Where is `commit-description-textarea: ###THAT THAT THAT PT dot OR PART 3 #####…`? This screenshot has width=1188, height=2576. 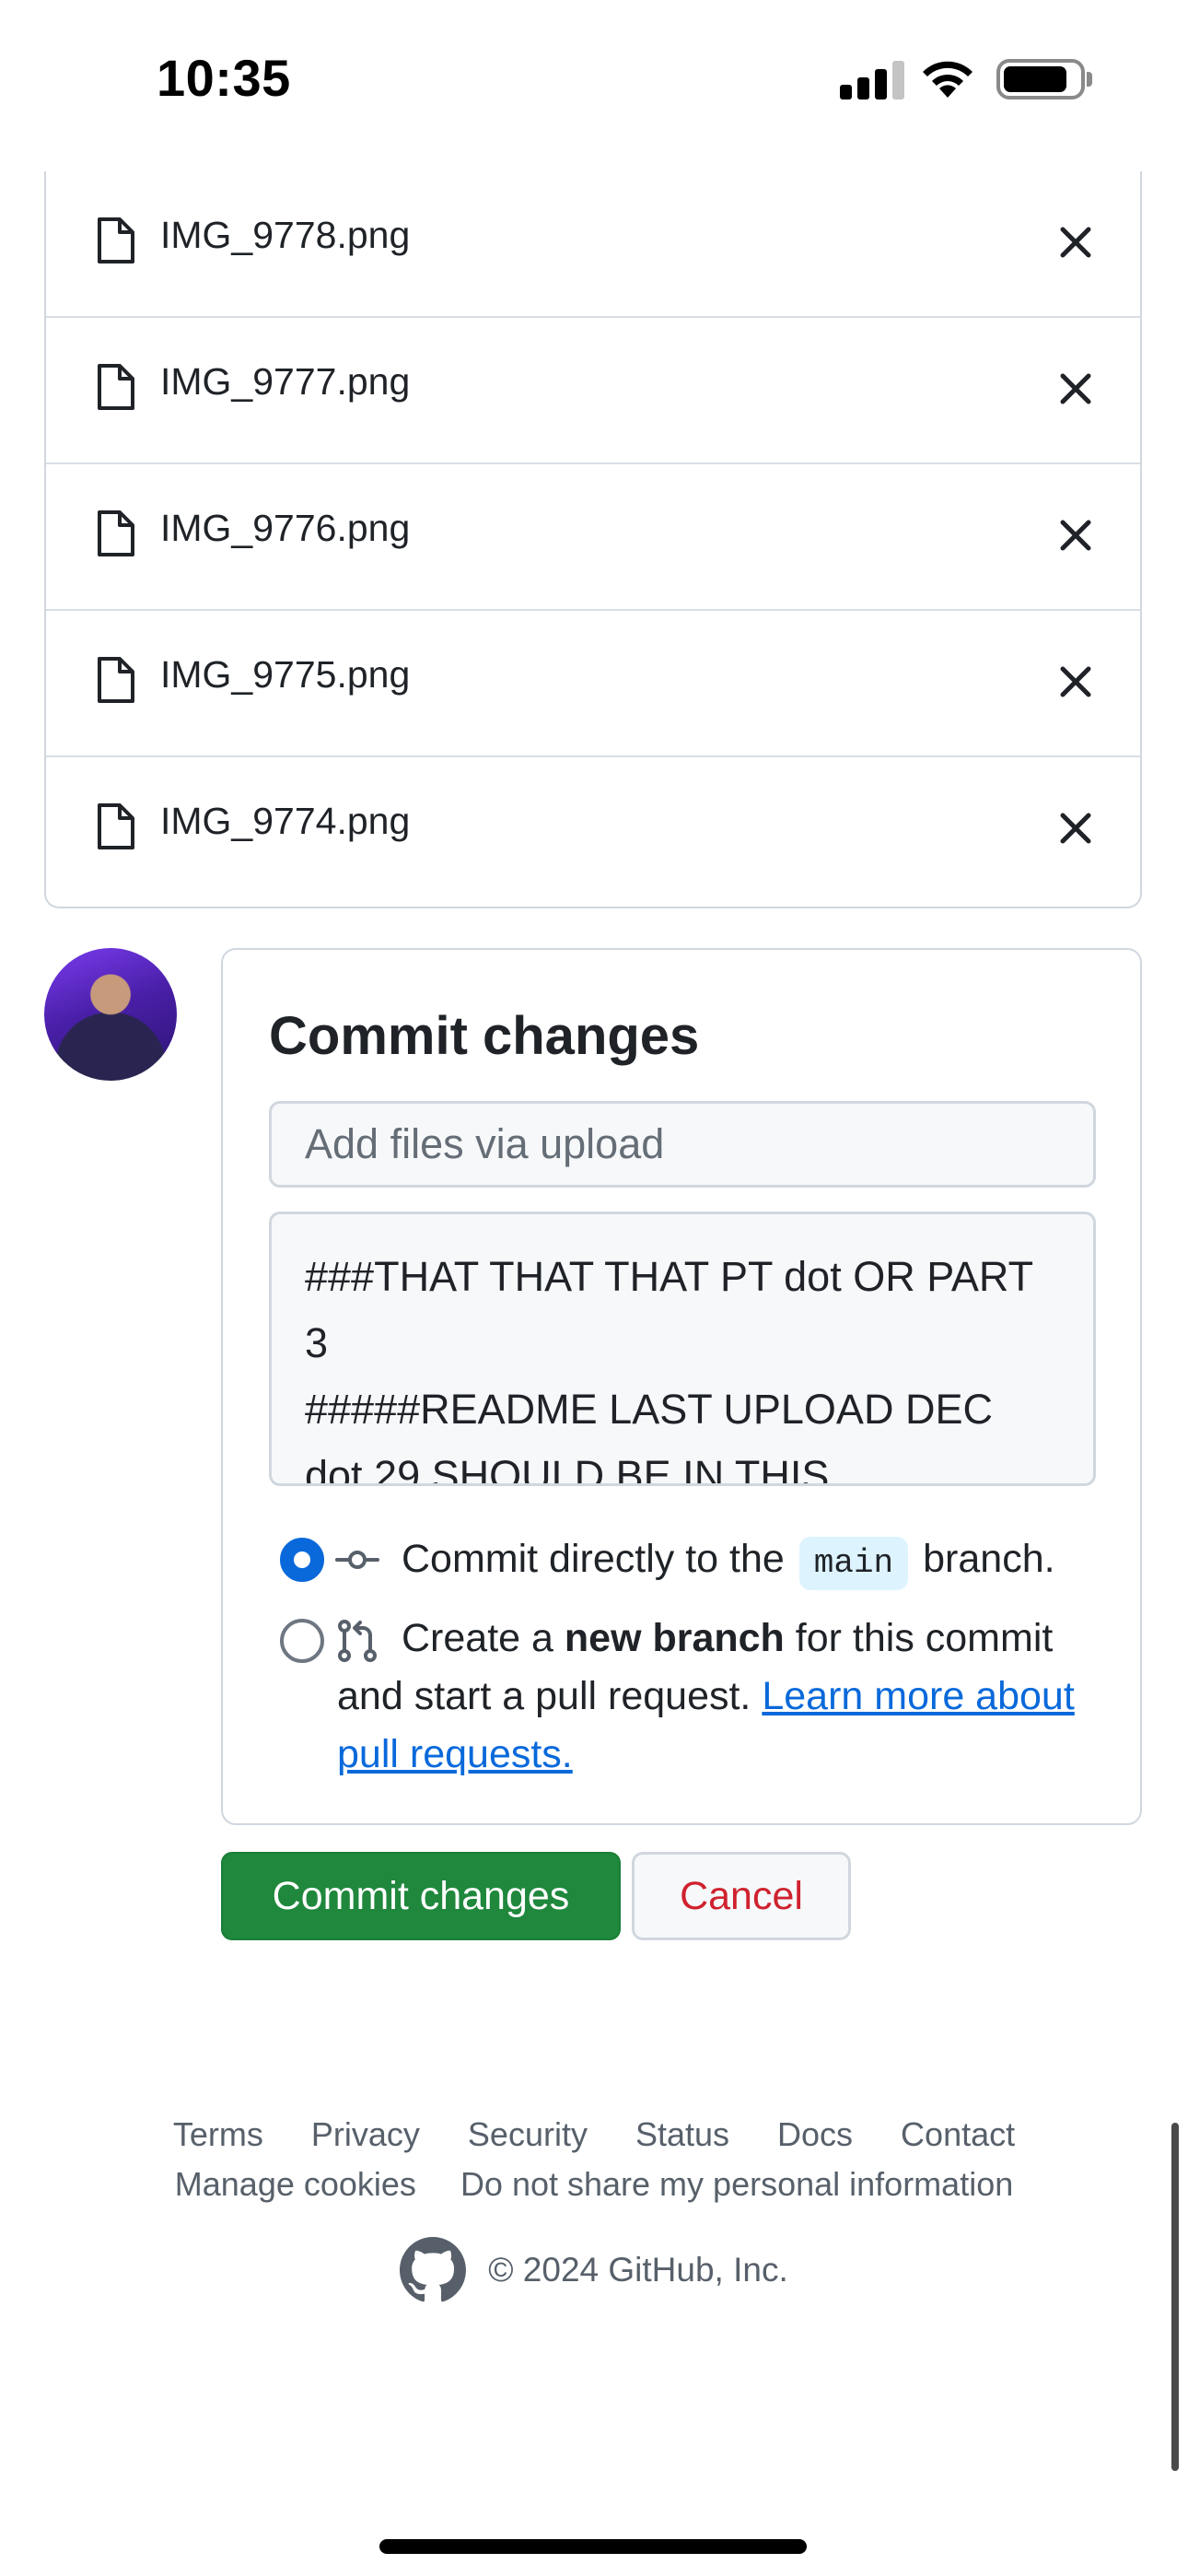
commit-description-textarea: ###THAT THAT THAT PT dot OR PART 3 #####… is located at coordinates (682, 1349).